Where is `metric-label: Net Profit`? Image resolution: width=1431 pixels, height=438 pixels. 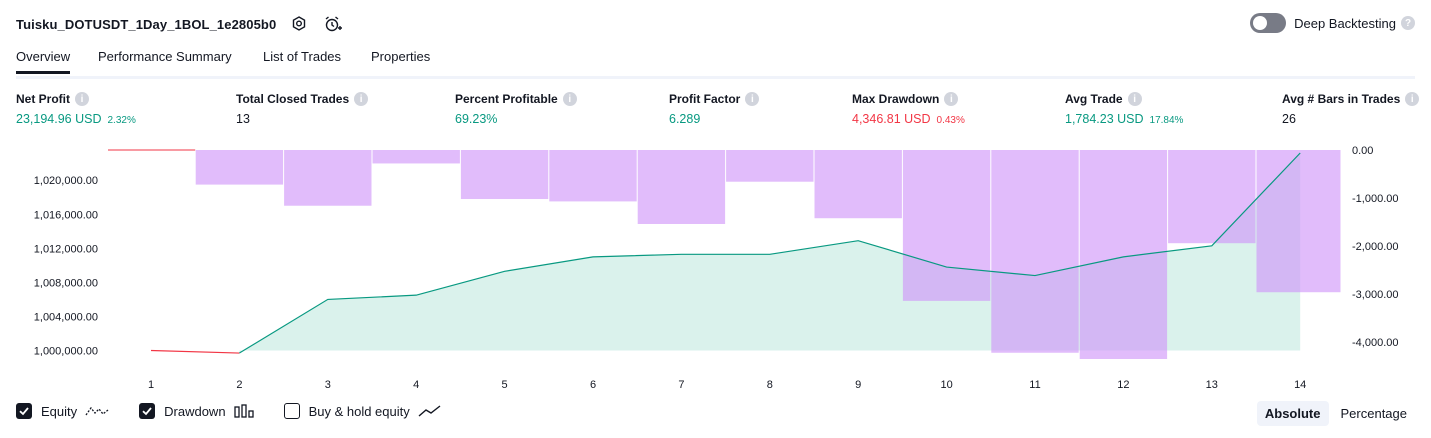 metric-label: Net Profit is located at coordinates (43, 99).